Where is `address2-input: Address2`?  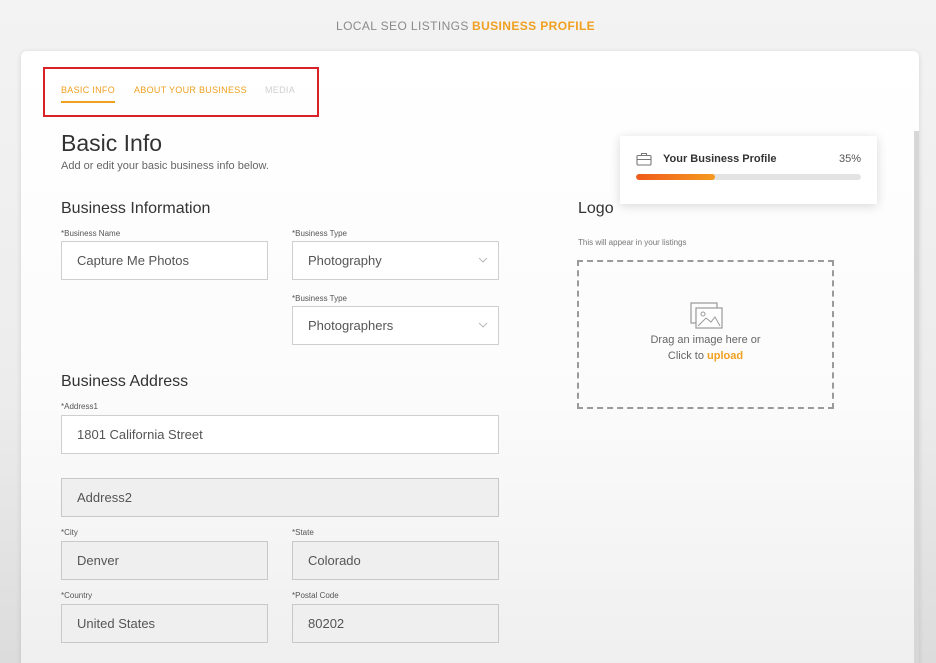
address2-input: Address2 is located at coordinates (280, 497).